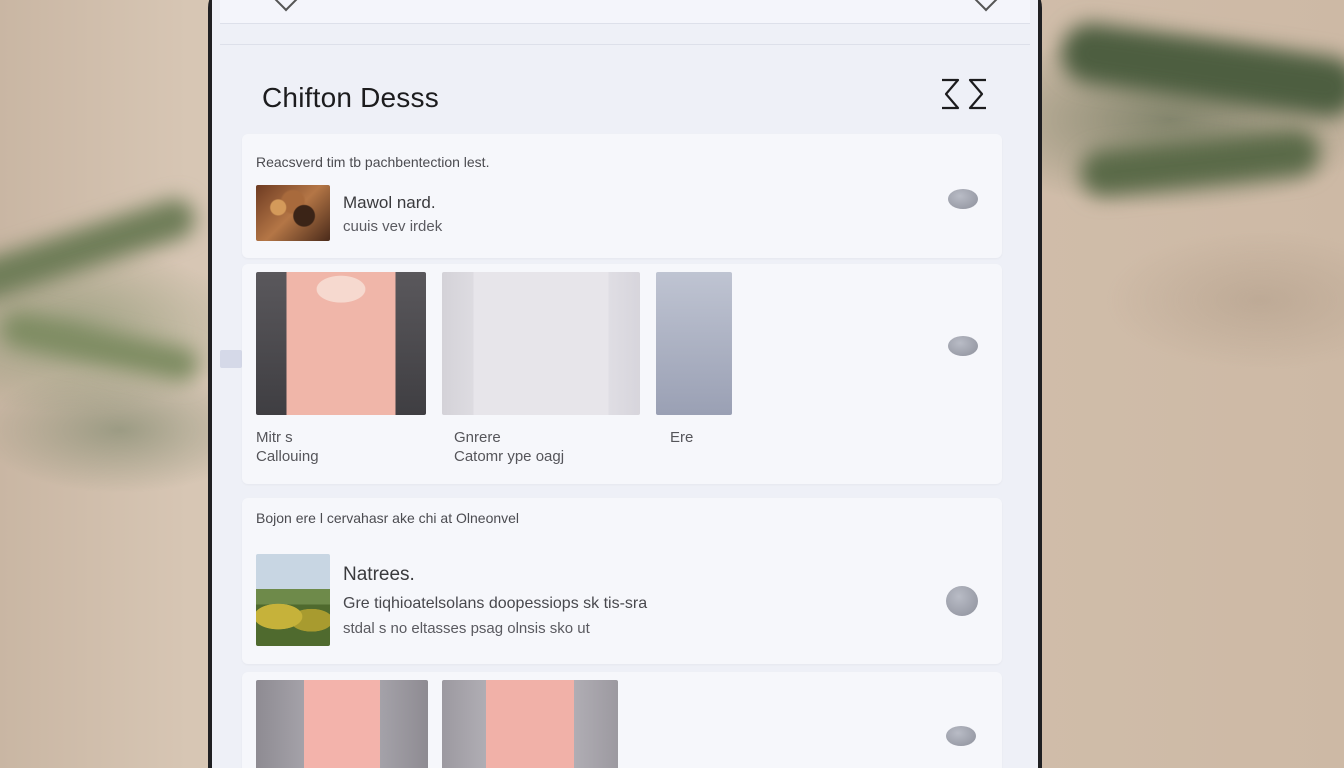  What do you see at coordinates (477, 437) in the screenshot?
I see `caption-line: Gnrere` at bounding box center [477, 437].